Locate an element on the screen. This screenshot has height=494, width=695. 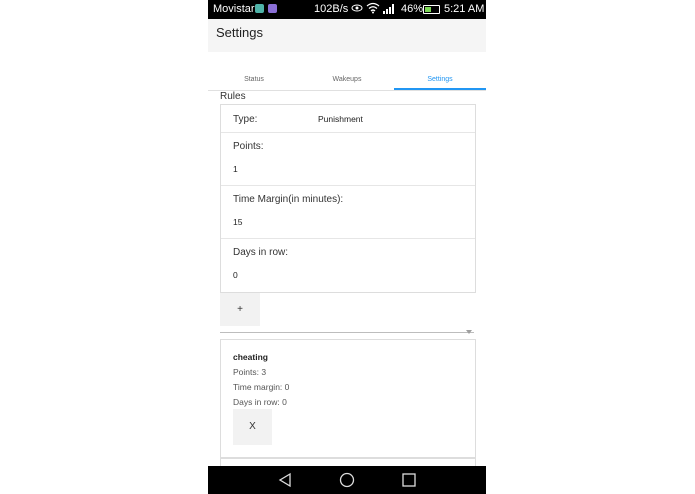
navigation-bar is located at coordinates (347, 480).